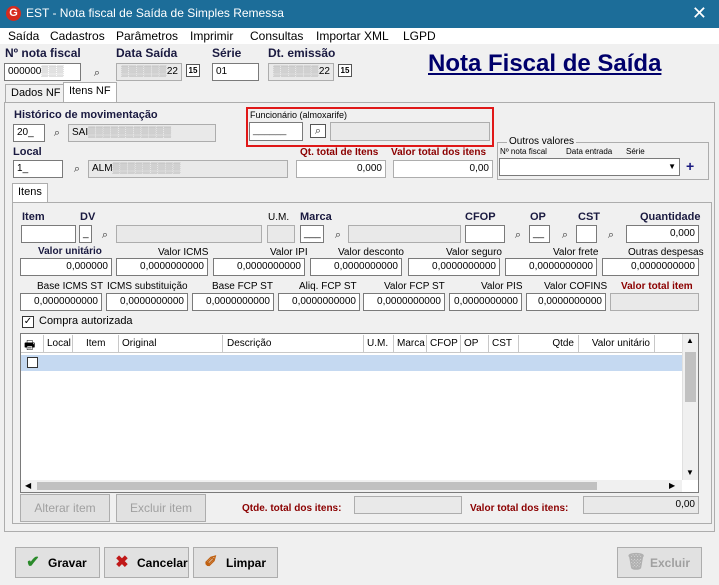 This screenshot has width=719, height=585. Describe the element at coordinates (70, 251) in the screenshot. I see `valor-unitario-label: Valor unitário` at that location.